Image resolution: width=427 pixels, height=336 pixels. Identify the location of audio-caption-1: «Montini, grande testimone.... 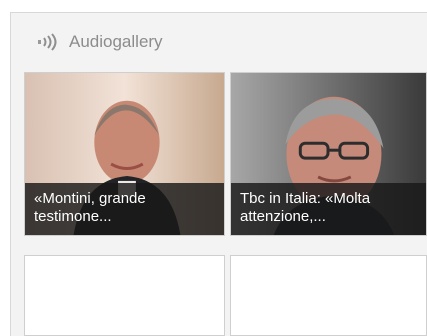
(124, 209).